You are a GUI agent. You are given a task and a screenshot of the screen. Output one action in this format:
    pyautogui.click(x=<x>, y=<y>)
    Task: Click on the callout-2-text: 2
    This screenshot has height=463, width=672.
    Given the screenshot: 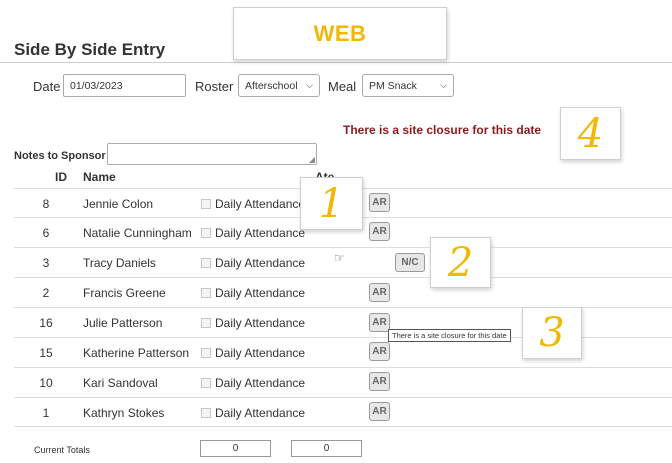 What is the action you would take?
    pyautogui.click(x=460, y=262)
    